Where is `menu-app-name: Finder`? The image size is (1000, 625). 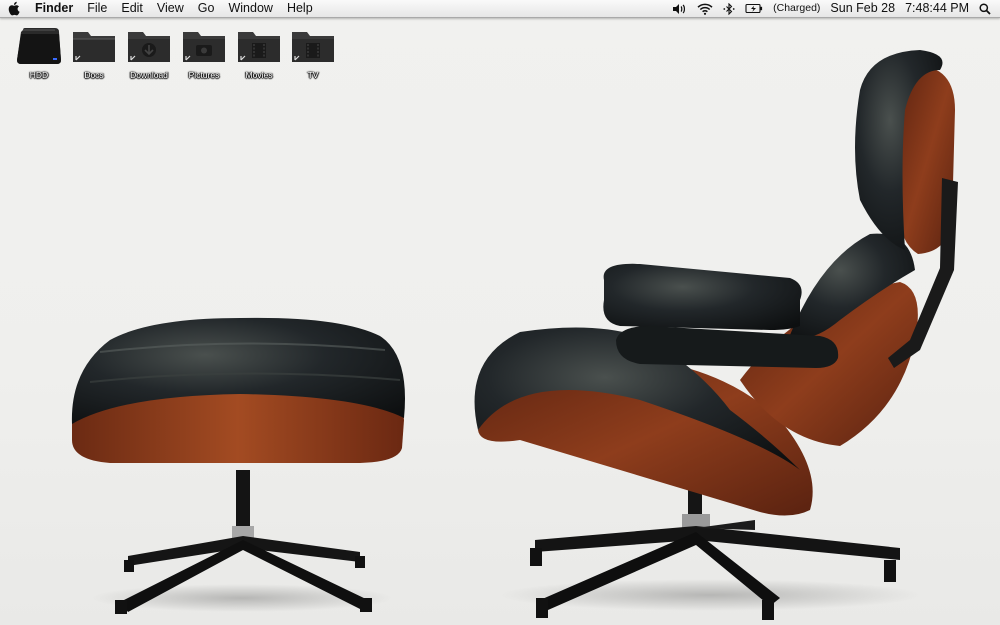 menu-app-name: Finder is located at coordinates (54, 8).